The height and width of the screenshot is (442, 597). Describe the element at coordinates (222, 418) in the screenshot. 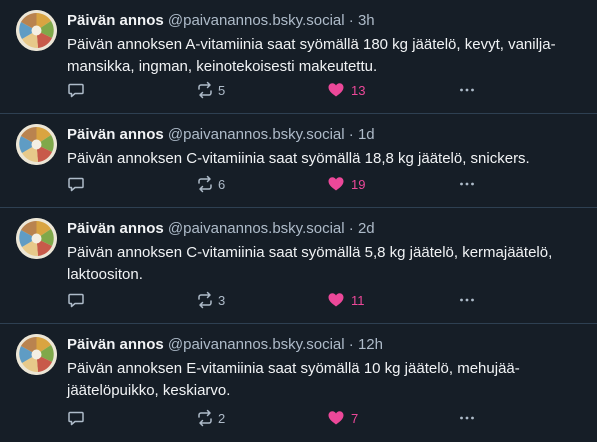

I see `repost-count: 2` at that location.